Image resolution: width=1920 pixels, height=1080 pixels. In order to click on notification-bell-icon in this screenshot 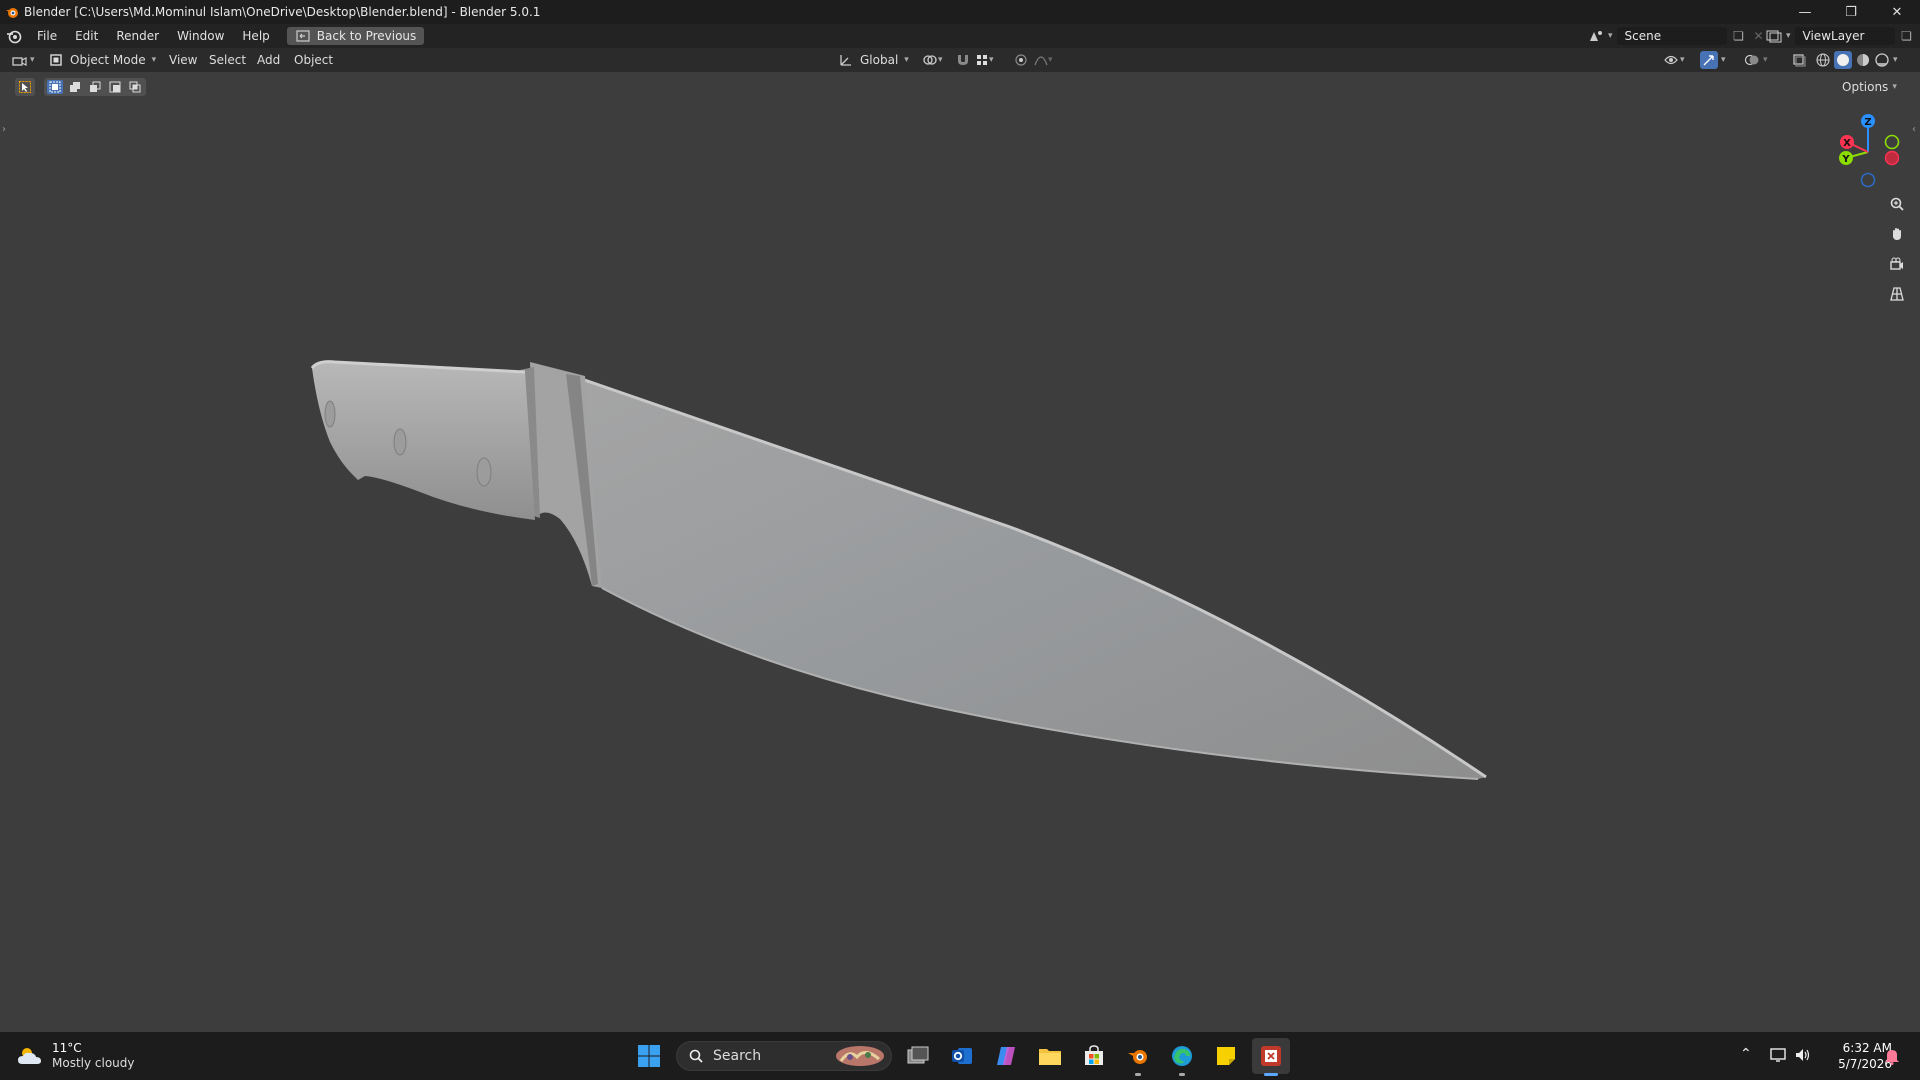, I will do `click(1892, 1057)`.